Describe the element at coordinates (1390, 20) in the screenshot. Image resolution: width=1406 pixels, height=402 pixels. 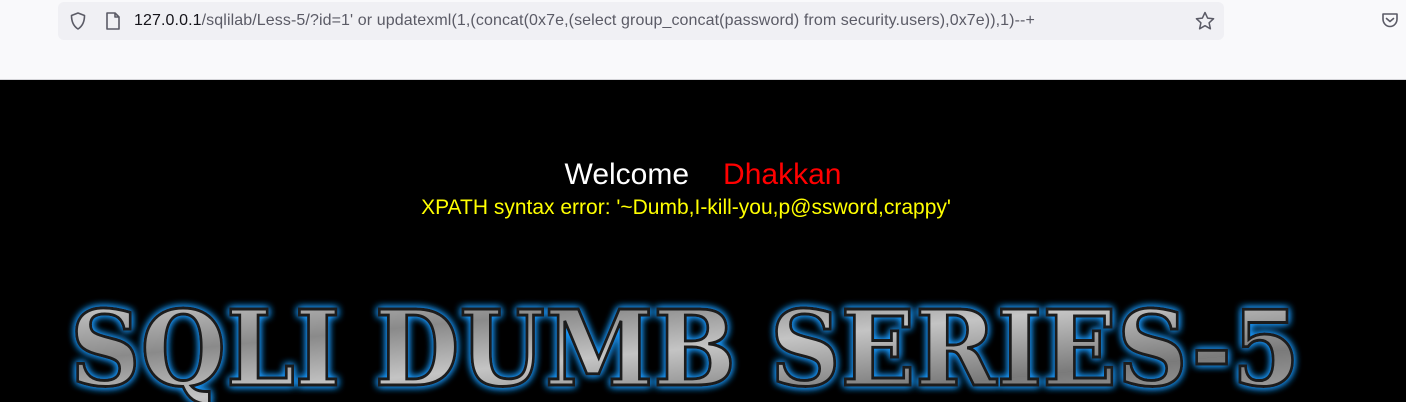
I see `pocket-icon` at that location.